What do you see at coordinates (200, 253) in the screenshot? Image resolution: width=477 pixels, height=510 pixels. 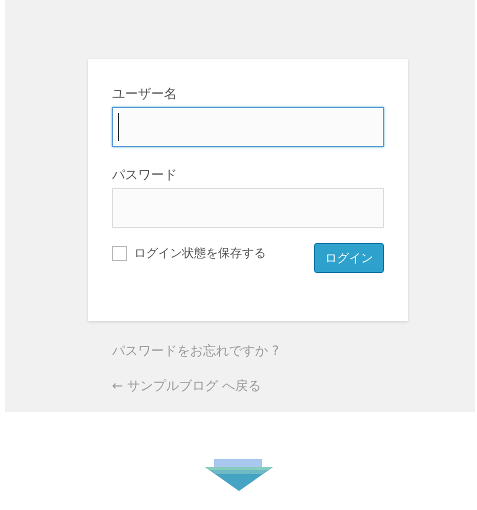 I see `remember-label: ログイン状態を保存する` at bounding box center [200, 253].